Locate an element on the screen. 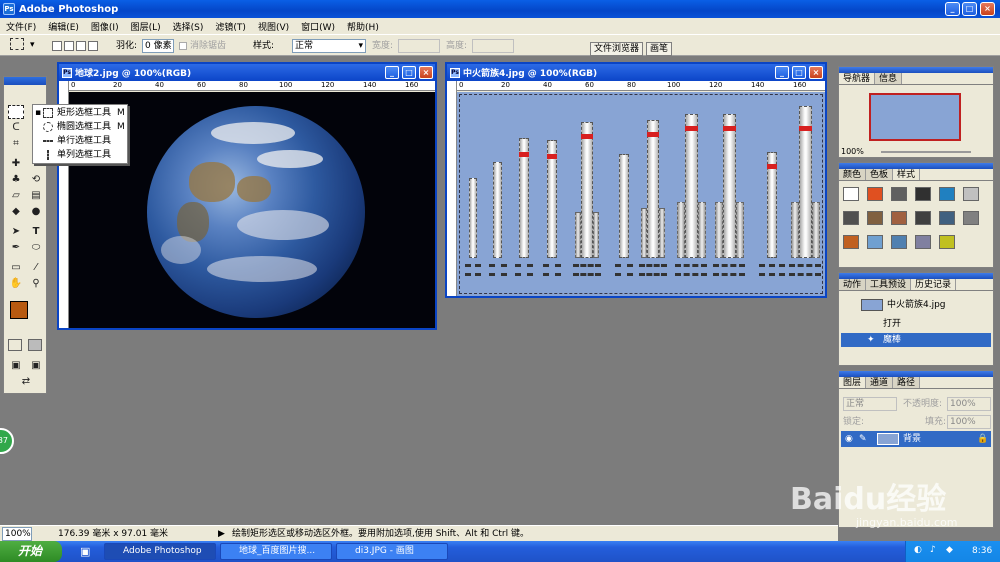 The width and height of the screenshot is (1000, 562). tab-channels: 通道 is located at coordinates (880, 382).